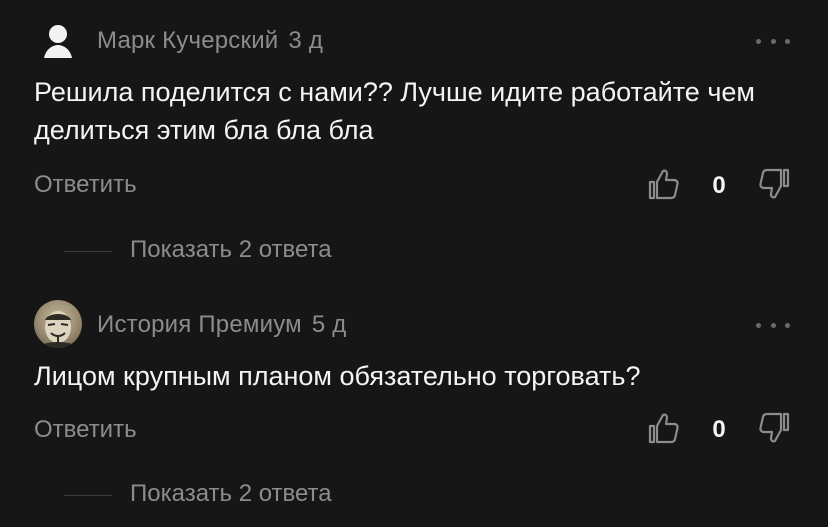 This screenshot has width=828, height=527. I want to click on author-name: История Премиум, so click(199, 324).